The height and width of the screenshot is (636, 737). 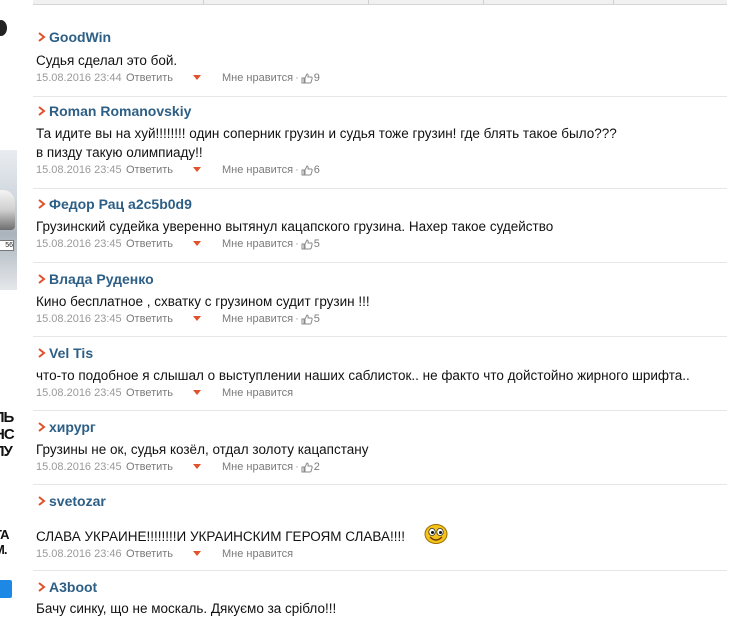 What do you see at coordinates (386, 393) in the screenshot?
I see `comment-meta: 15.08.2016 23:45 Ответить Мне нравится` at bounding box center [386, 393].